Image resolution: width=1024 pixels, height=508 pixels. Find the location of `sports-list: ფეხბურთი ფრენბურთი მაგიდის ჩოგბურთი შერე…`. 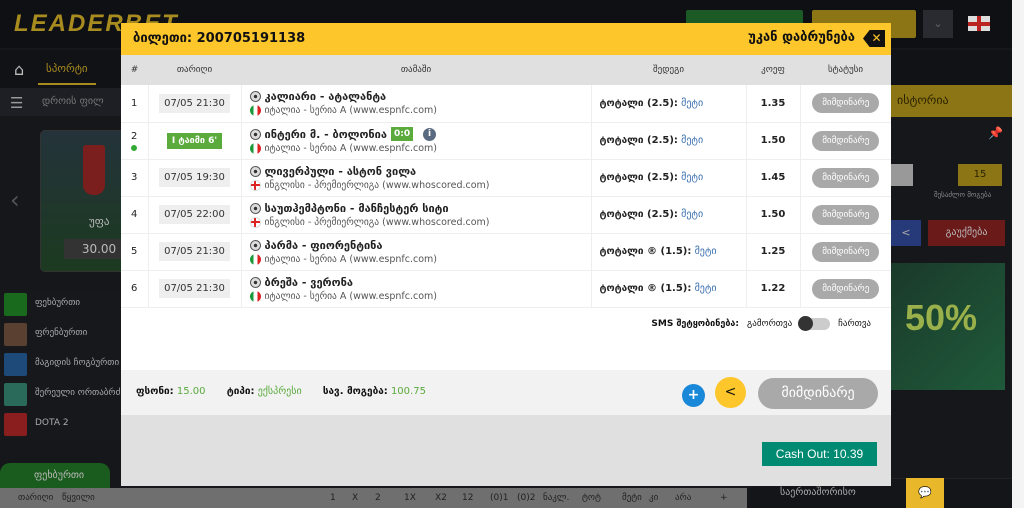

sports-list: ფეხბურთი ფრენბურთი მაგიდის ჩოგბურთი შერე… is located at coordinates (64, 365).